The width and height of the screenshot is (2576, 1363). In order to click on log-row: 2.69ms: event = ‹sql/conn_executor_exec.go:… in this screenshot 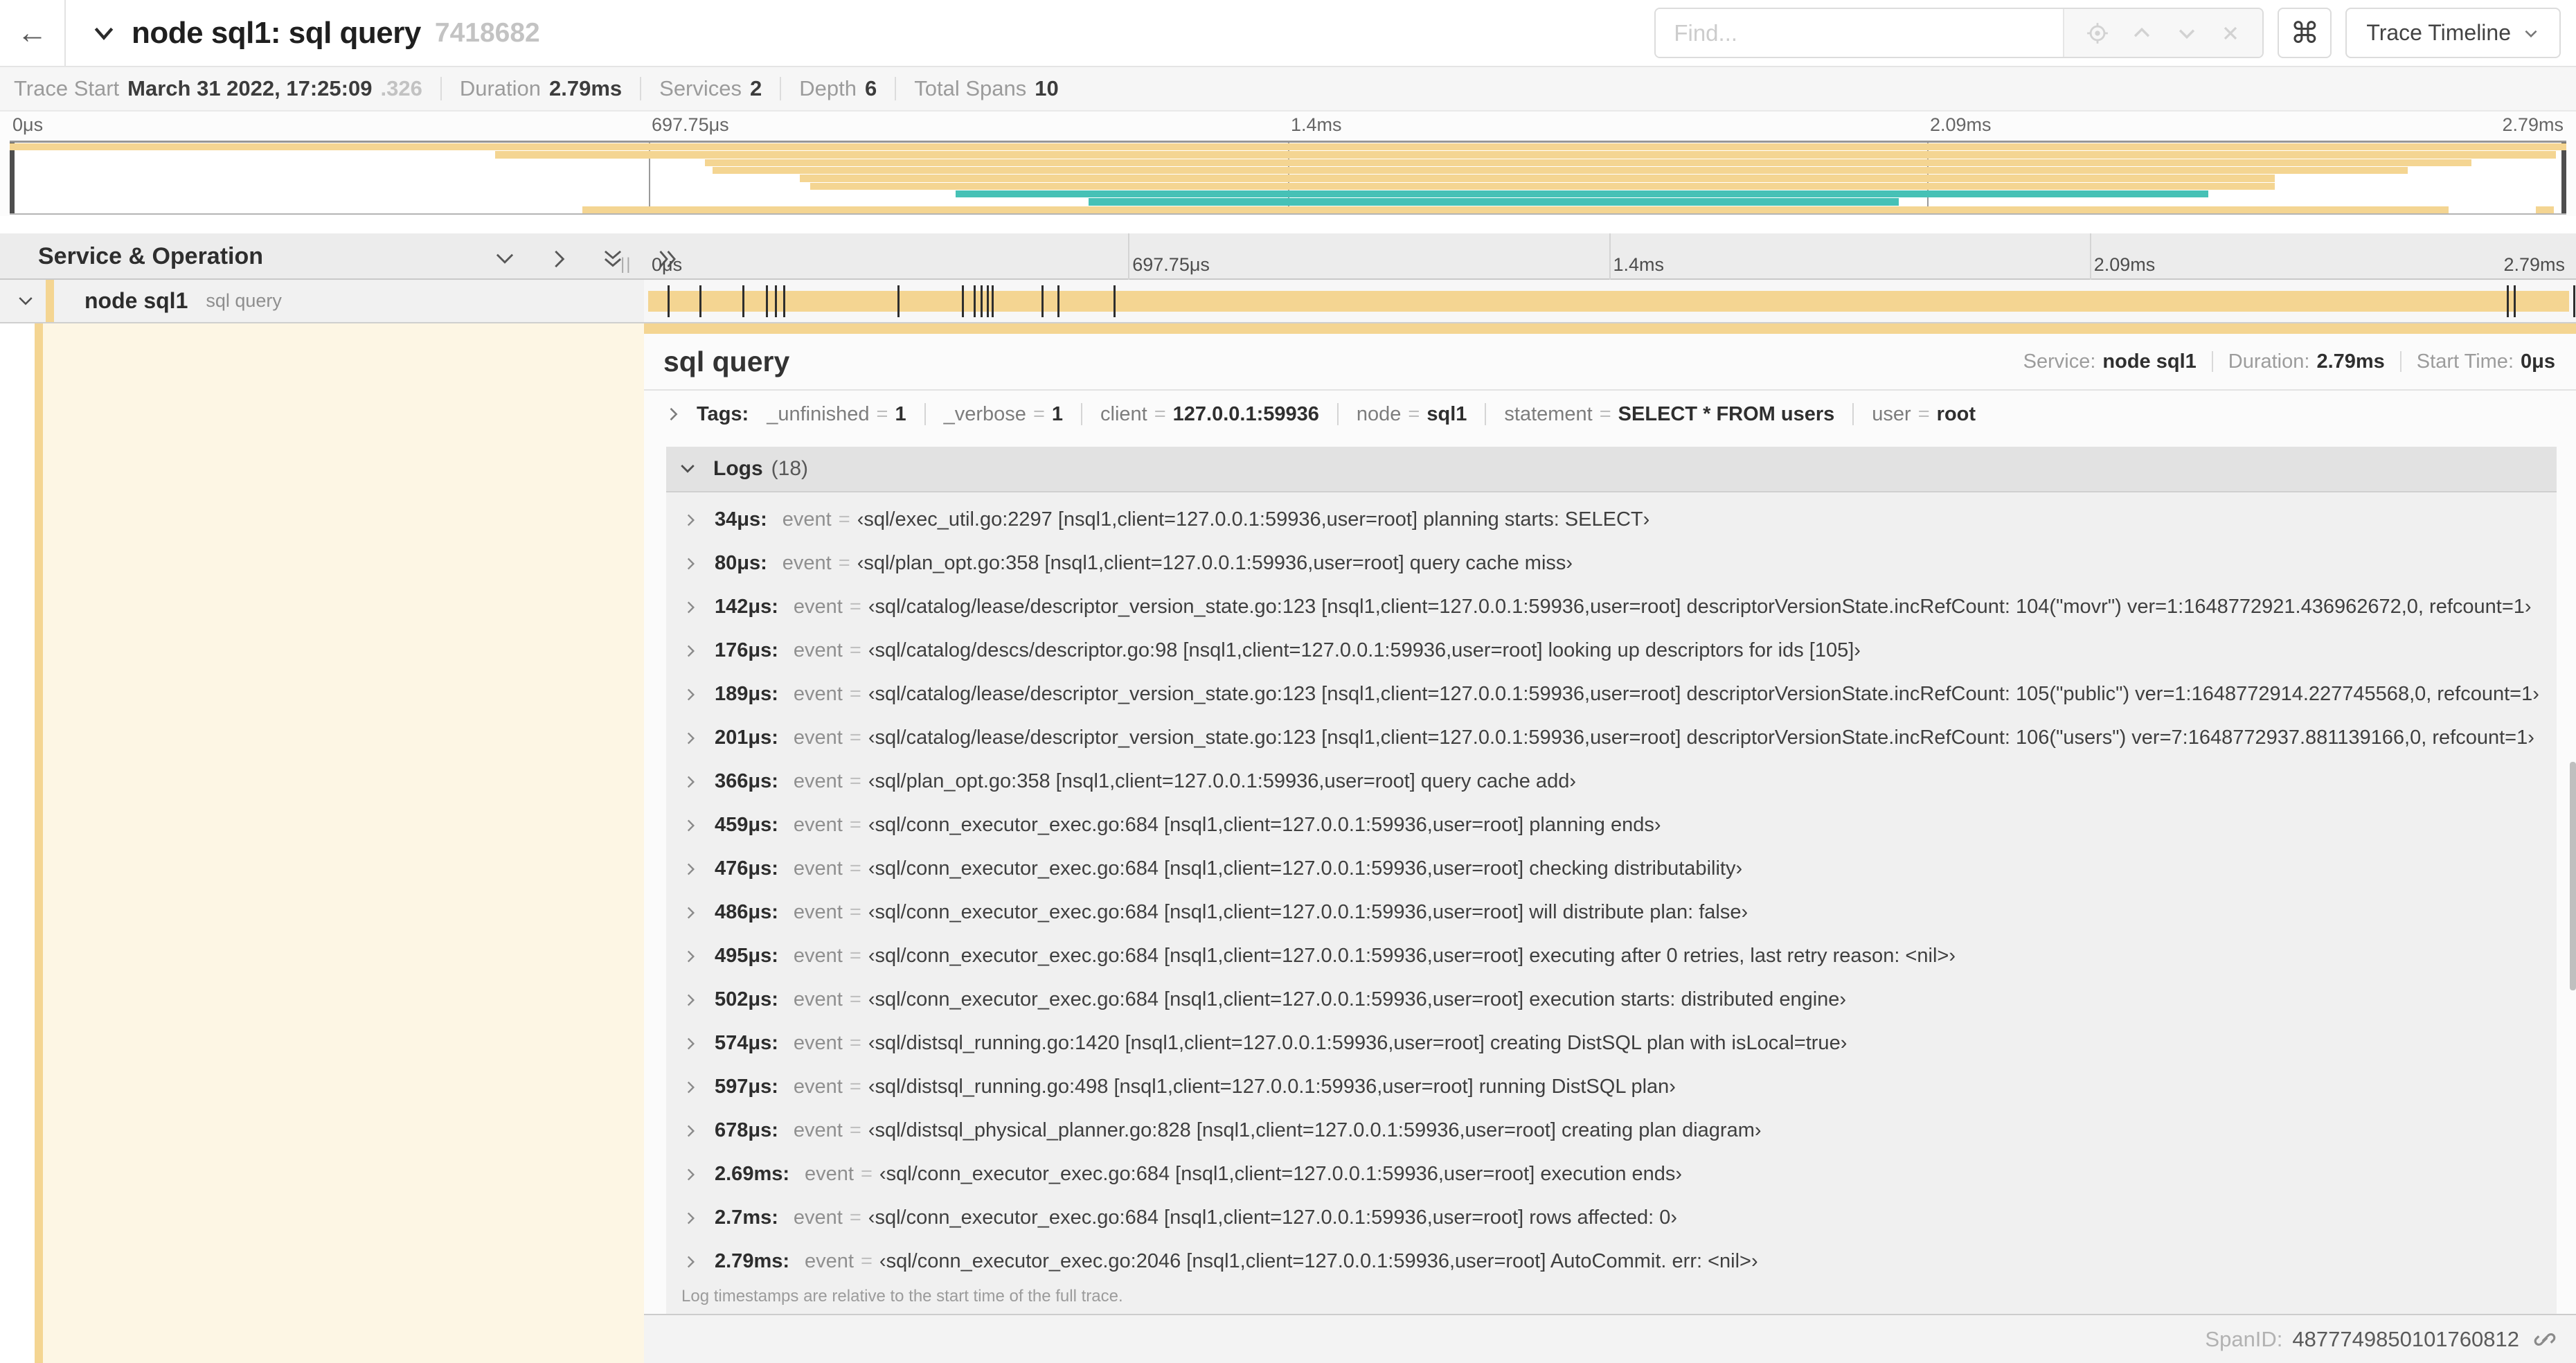, I will do `click(1612, 1174)`.